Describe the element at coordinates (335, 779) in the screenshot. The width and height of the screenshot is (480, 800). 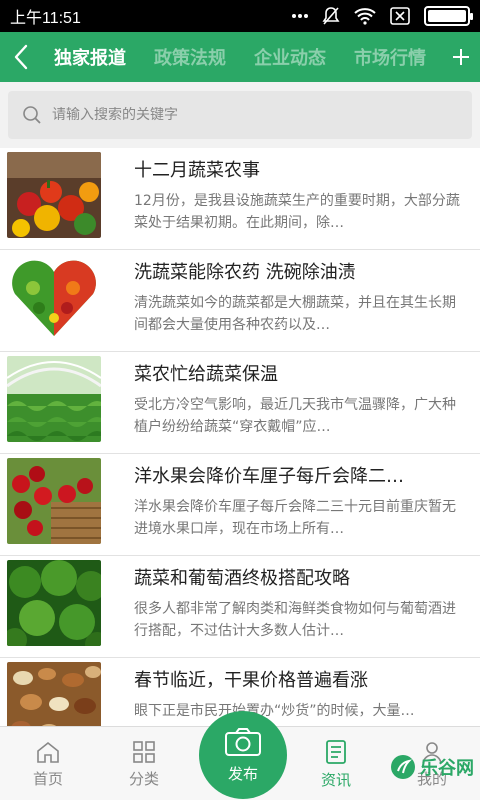
I see `nav-news-label: 资讯` at that location.